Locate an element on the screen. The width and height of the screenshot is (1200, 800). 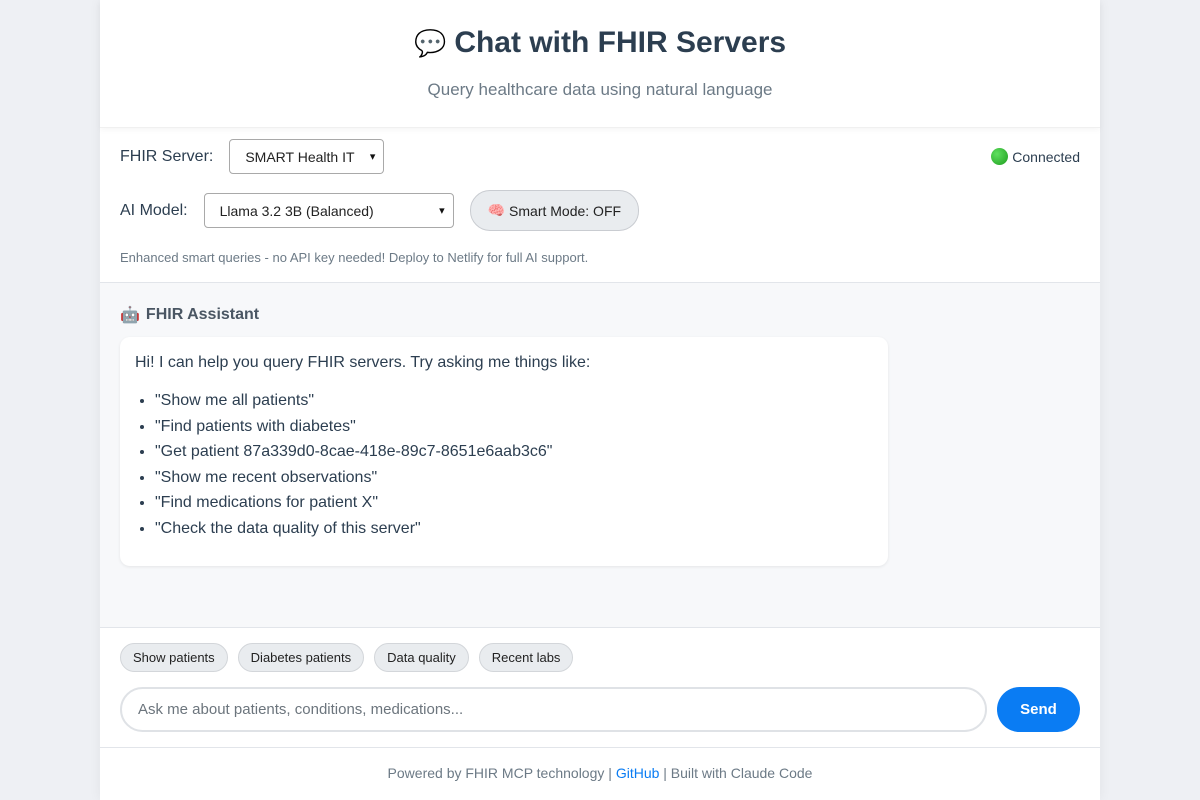
server-select: SMART Health IT ▾ is located at coordinates (307, 156).